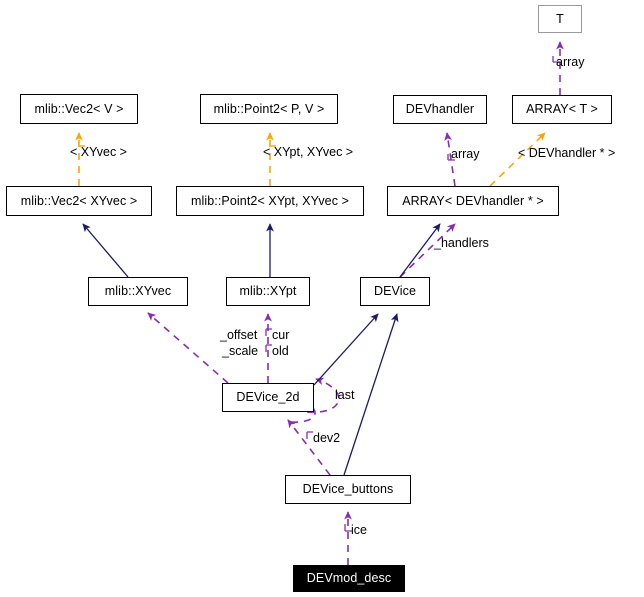  What do you see at coordinates (268, 291) in the screenshot?
I see `class-box-mlib-xypt: mlib::XYpt` at bounding box center [268, 291].